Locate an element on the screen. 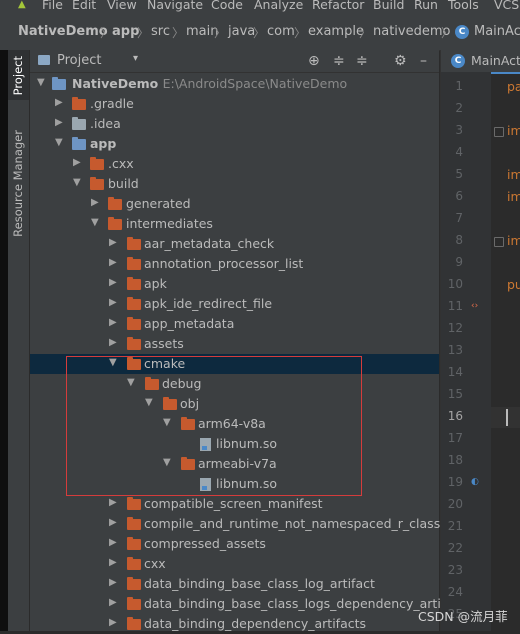 This screenshot has width=520, height=634. tree-row-apk-ide-redirect-file: ▶ apk_ide_redirect_file is located at coordinates (204, 304).